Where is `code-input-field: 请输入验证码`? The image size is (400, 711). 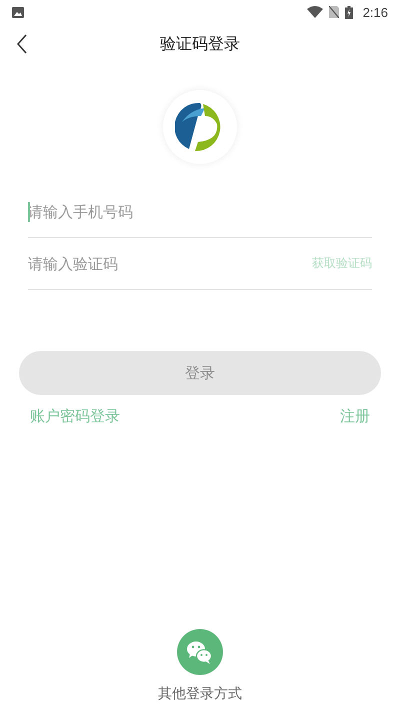
code-input-field: 请输入验证码 is located at coordinates (170, 263).